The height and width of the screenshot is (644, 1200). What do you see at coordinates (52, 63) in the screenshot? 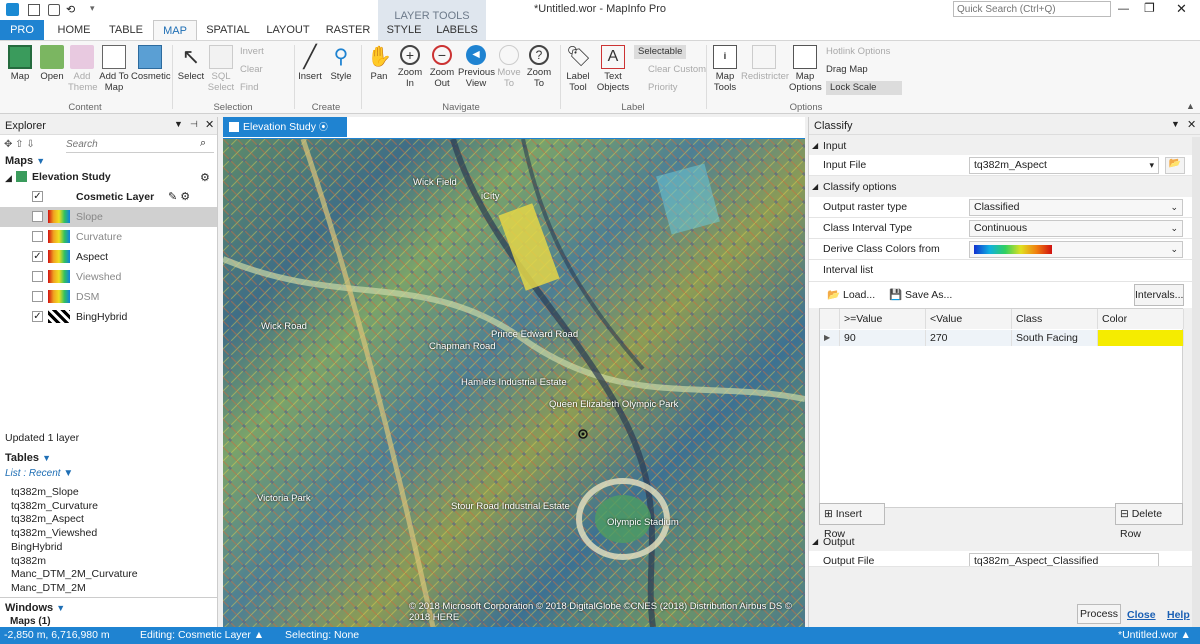
I see `open-button: Open` at bounding box center [52, 63].